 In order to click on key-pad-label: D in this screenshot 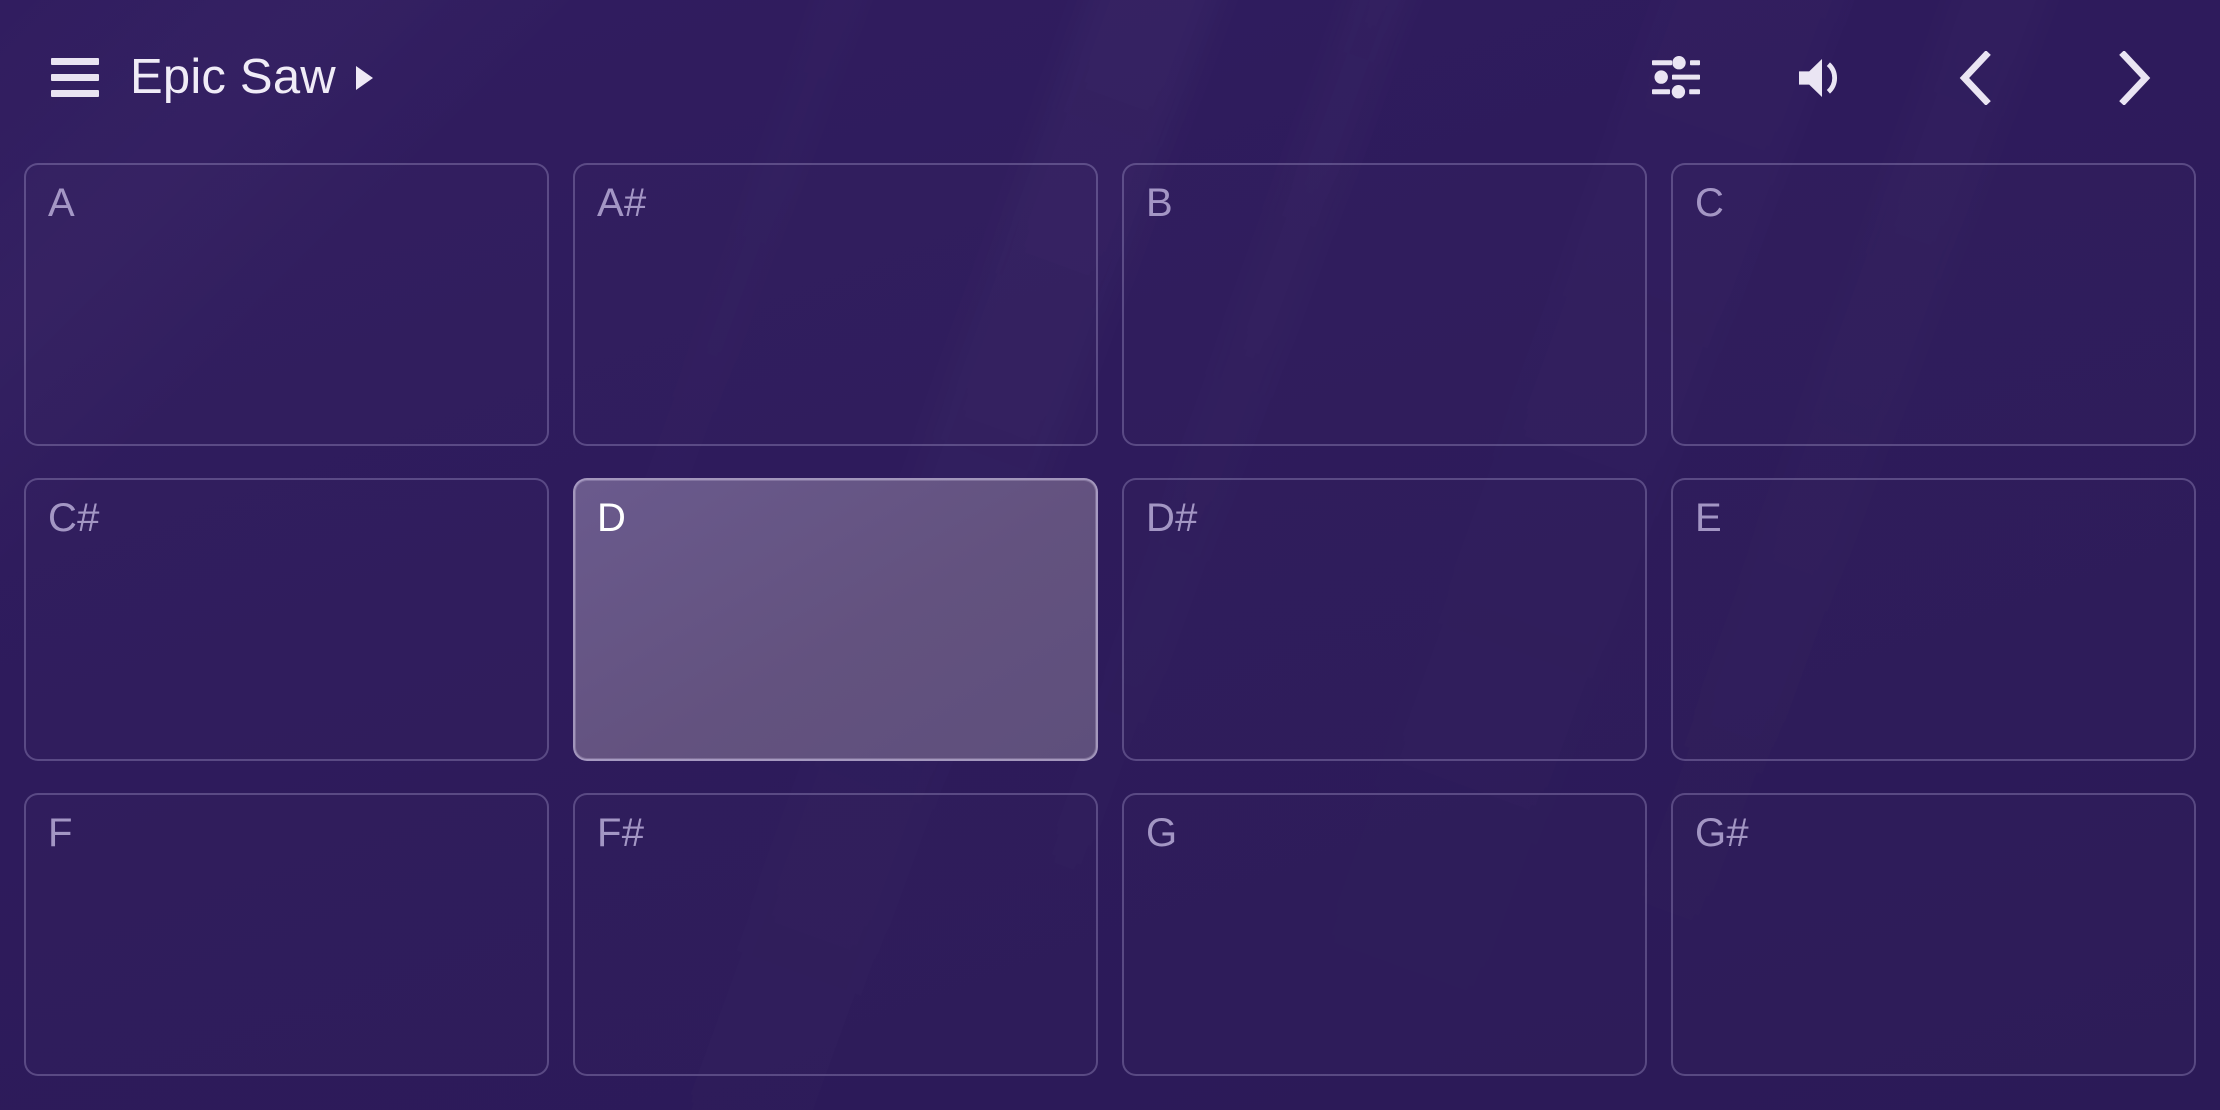, I will do `click(612, 518)`.